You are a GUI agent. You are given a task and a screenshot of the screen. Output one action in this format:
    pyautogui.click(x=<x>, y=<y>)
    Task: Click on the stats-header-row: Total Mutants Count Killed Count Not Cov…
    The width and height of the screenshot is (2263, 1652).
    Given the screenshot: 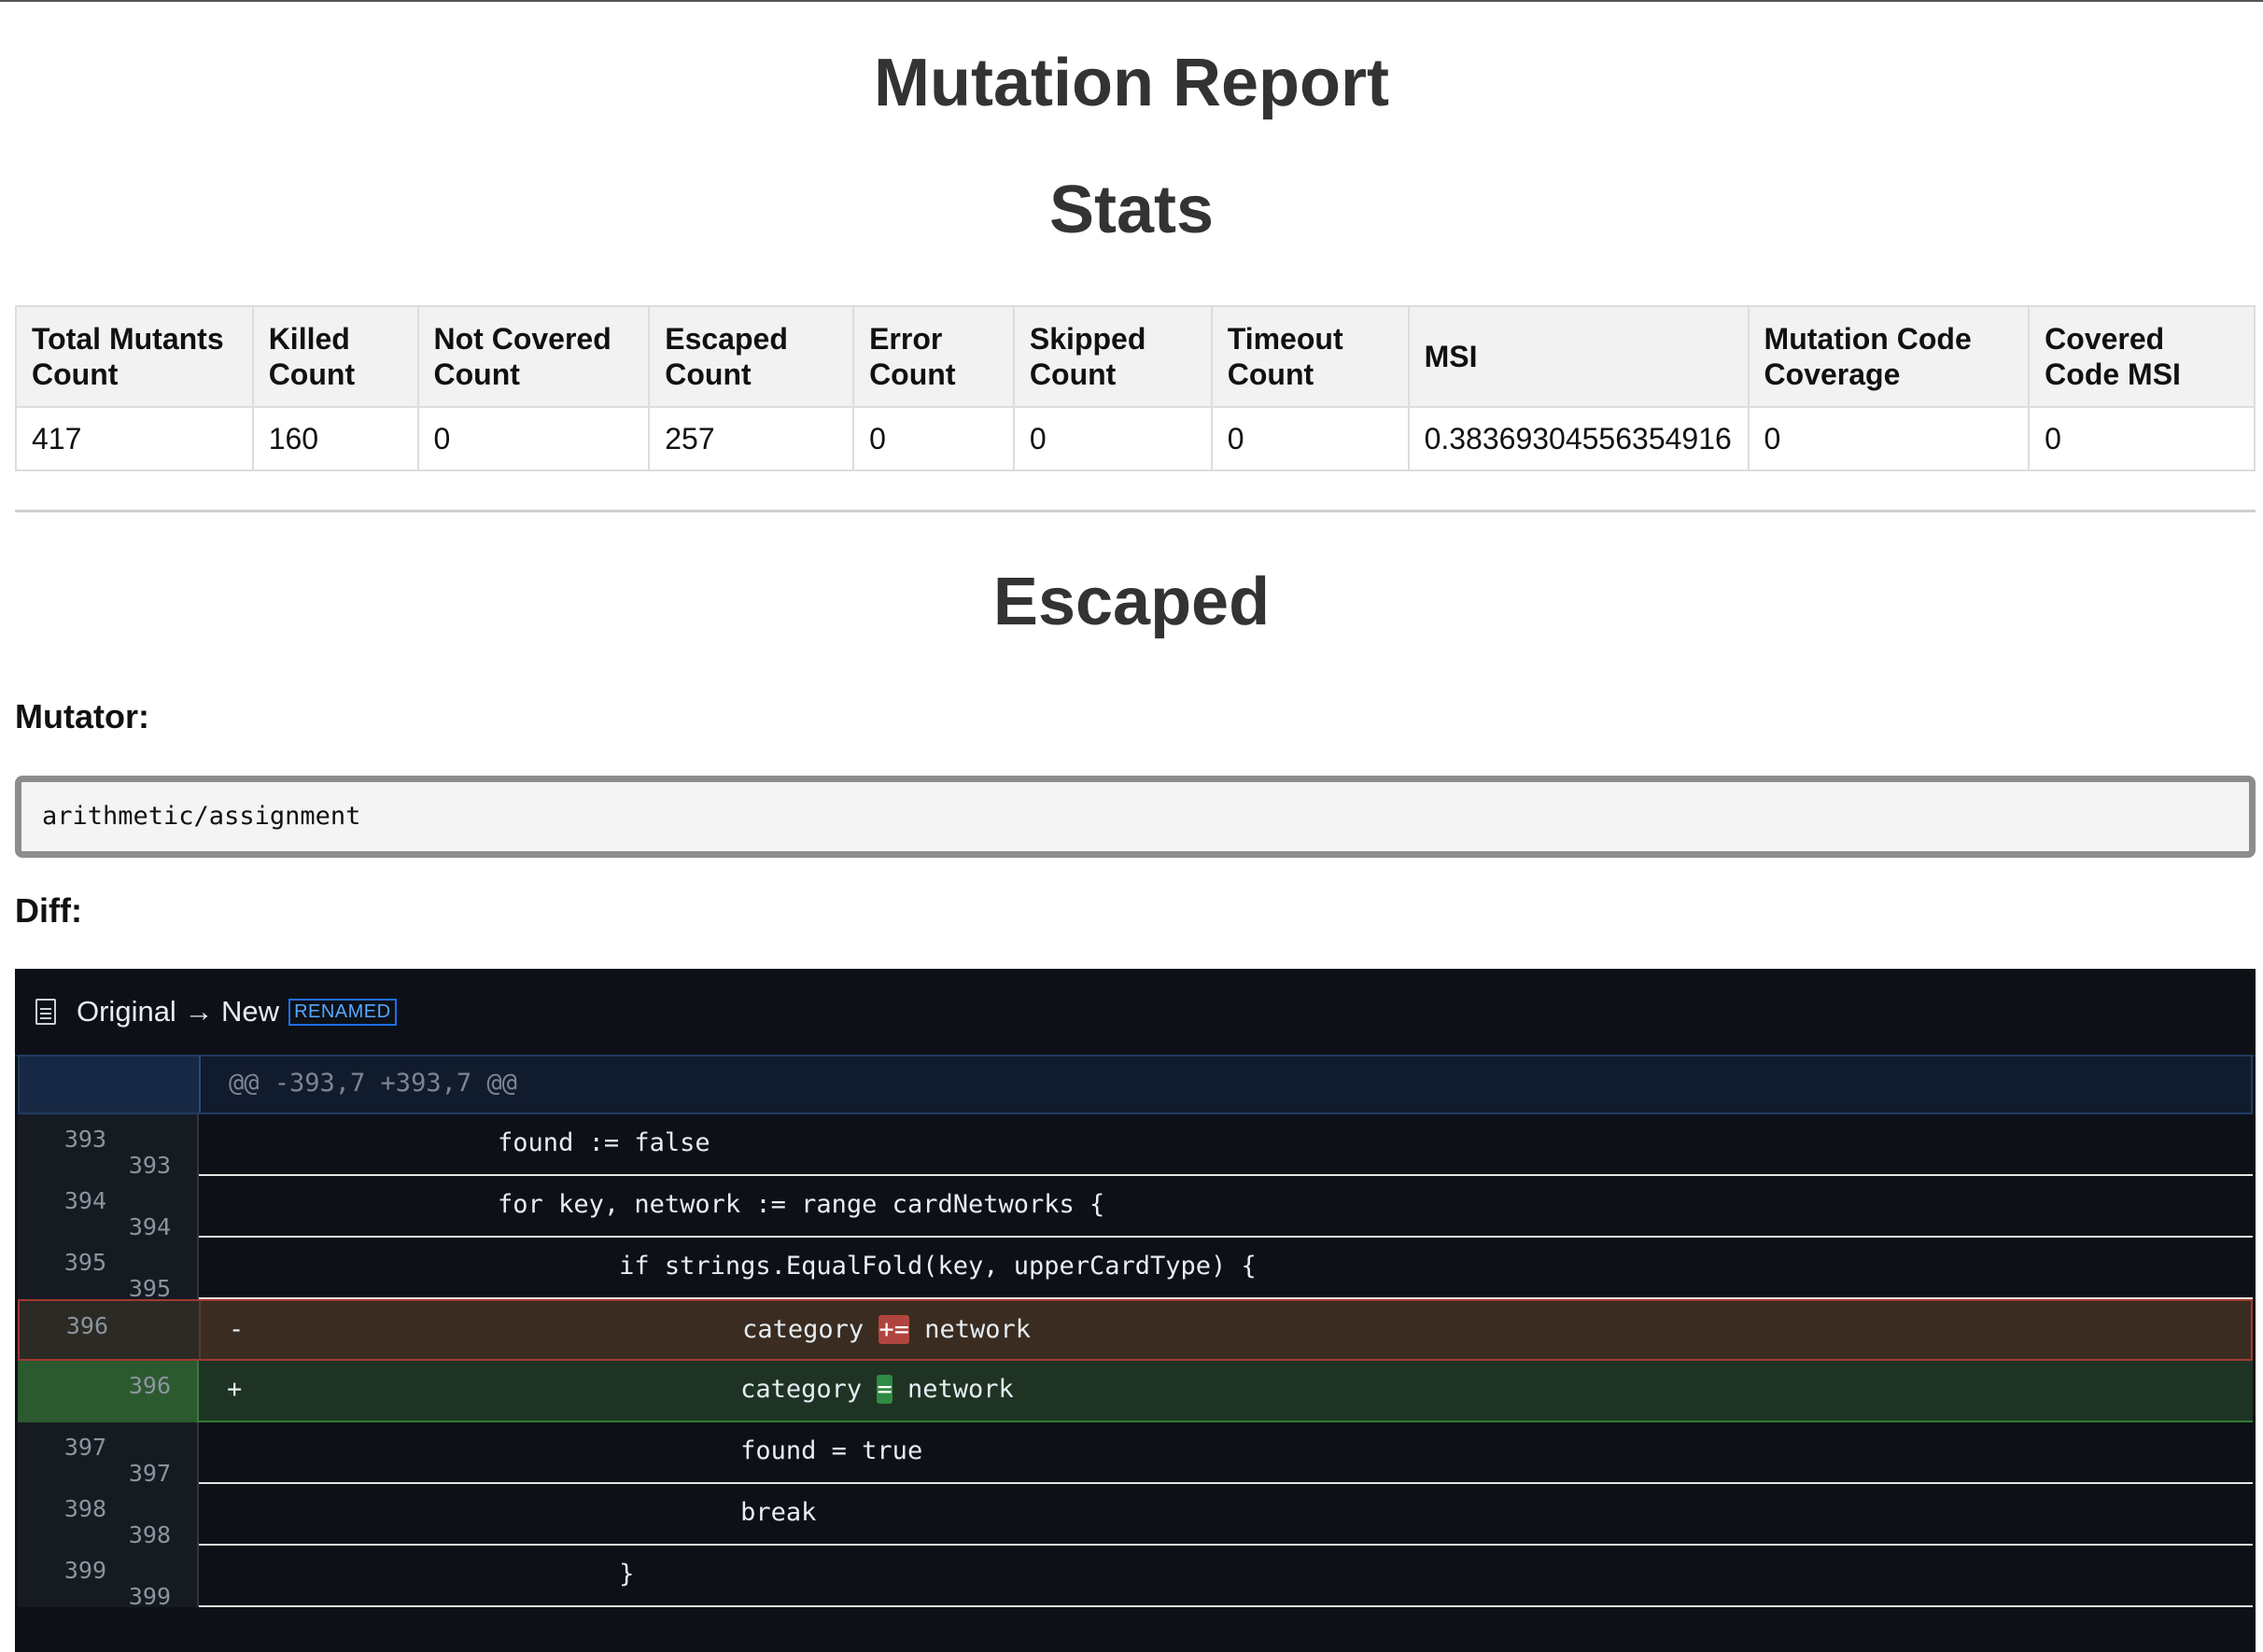 What is the action you would take?
    pyautogui.click(x=1135, y=356)
    